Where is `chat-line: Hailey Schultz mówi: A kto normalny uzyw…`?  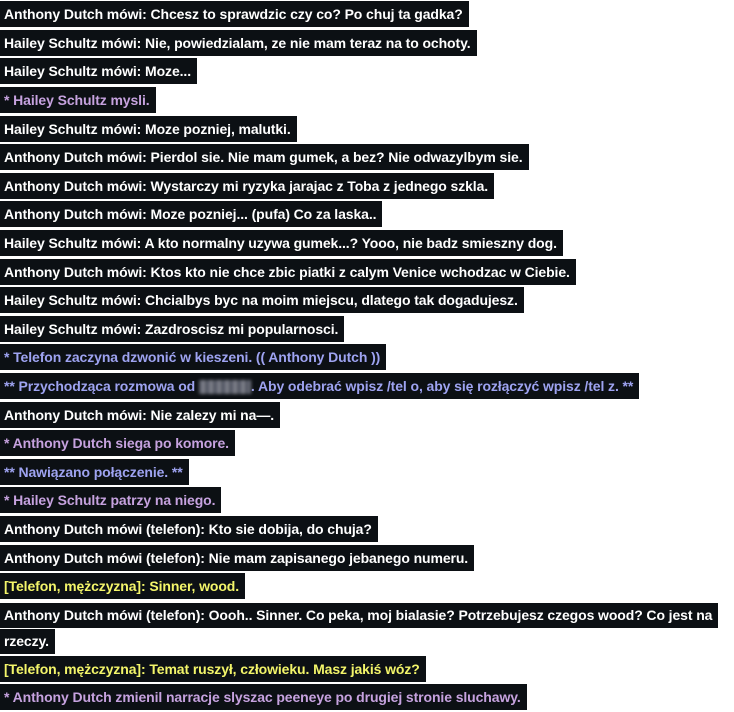 chat-line: Hailey Schultz mówi: A kto normalny uzyw… is located at coordinates (367, 243).